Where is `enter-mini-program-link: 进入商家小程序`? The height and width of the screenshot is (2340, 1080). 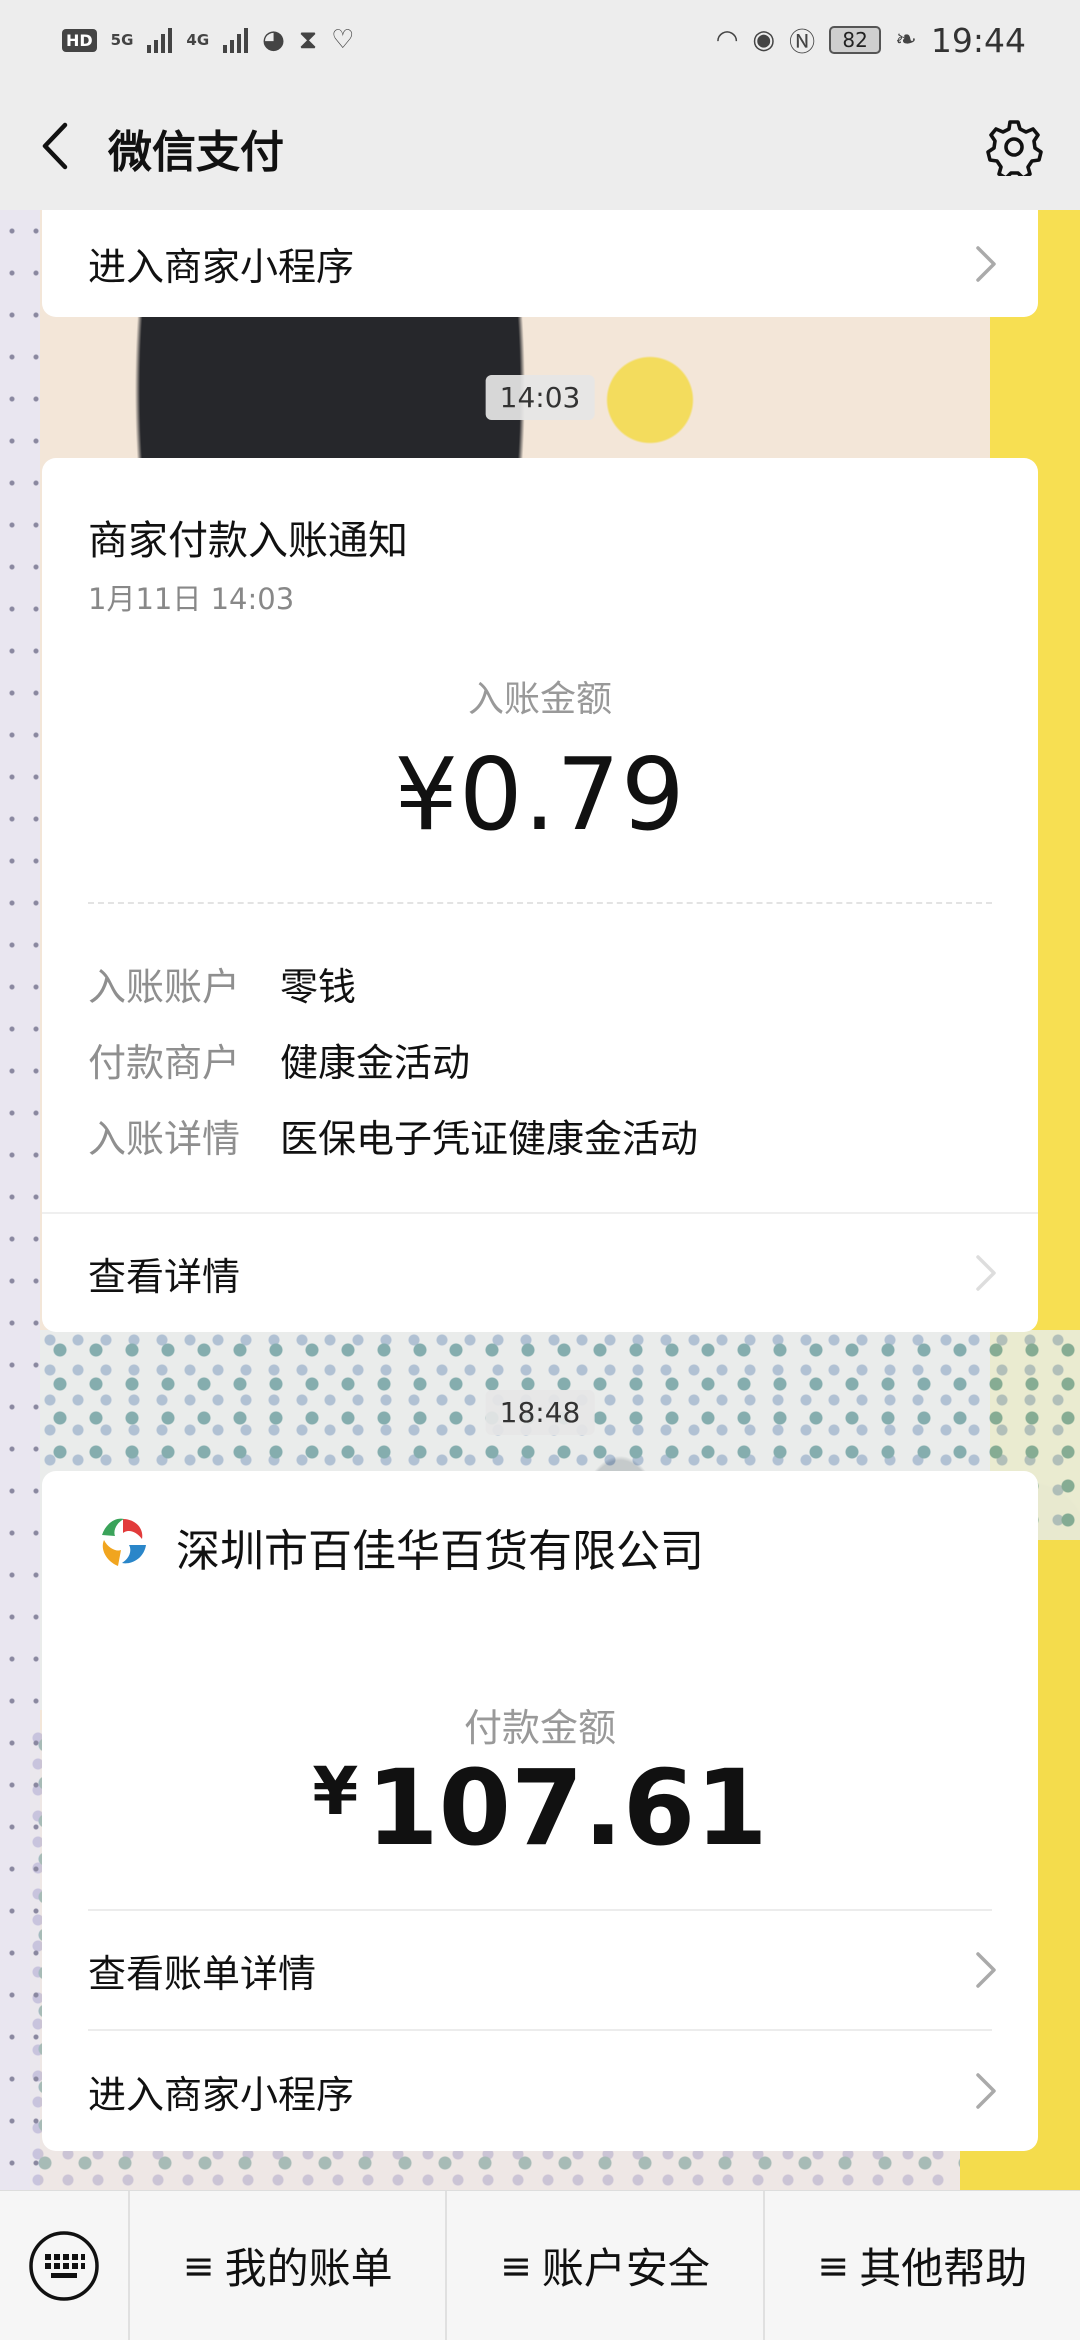
enter-mini-program-link: 进入商家小程序 is located at coordinates (540, 2091).